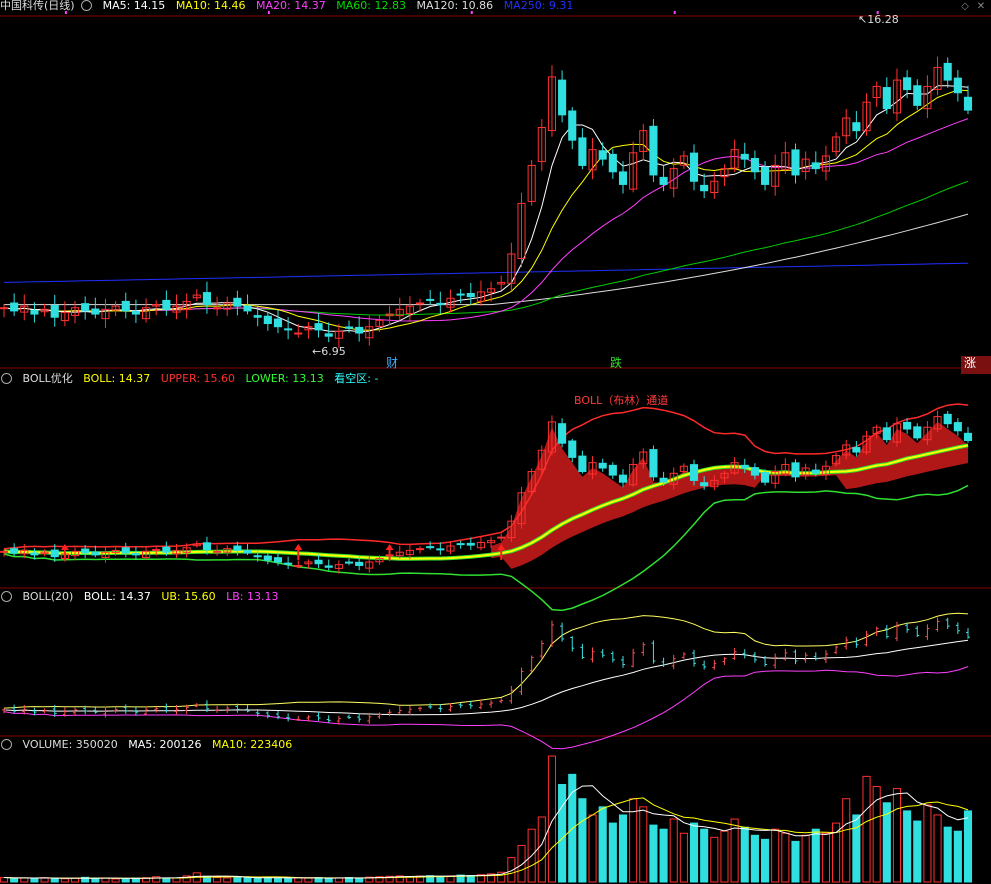 The image size is (991, 884). I want to click on ma120-value: MA120: 10.86, so click(455, 6).